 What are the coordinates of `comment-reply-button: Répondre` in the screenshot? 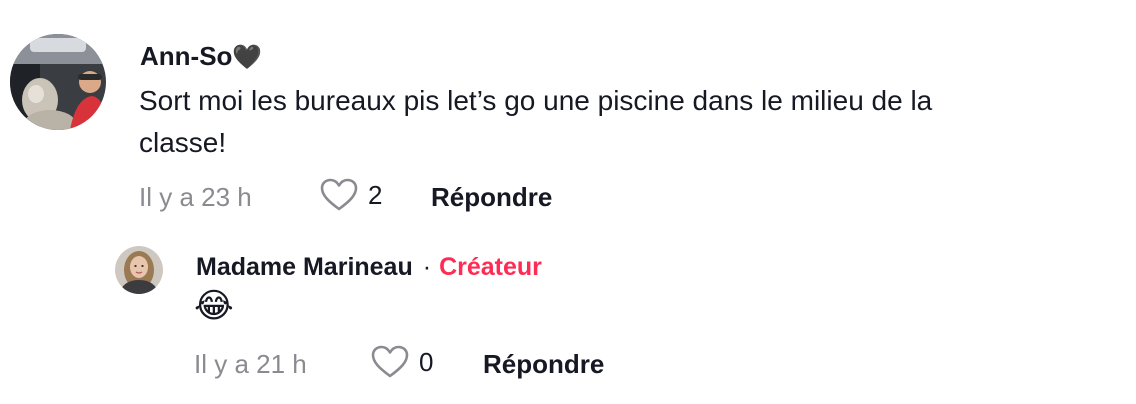 It's located at (491, 197).